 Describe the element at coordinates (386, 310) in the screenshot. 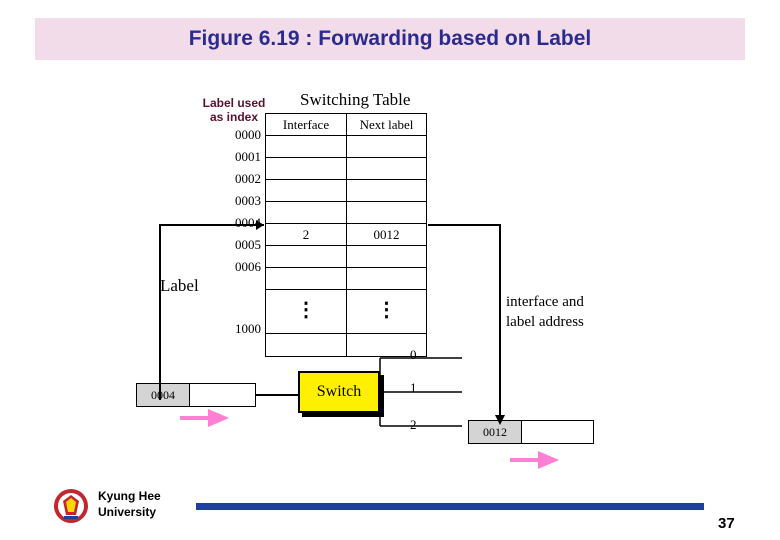

I see `table-cell-next-label-ellipsis: ⋮` at that location.